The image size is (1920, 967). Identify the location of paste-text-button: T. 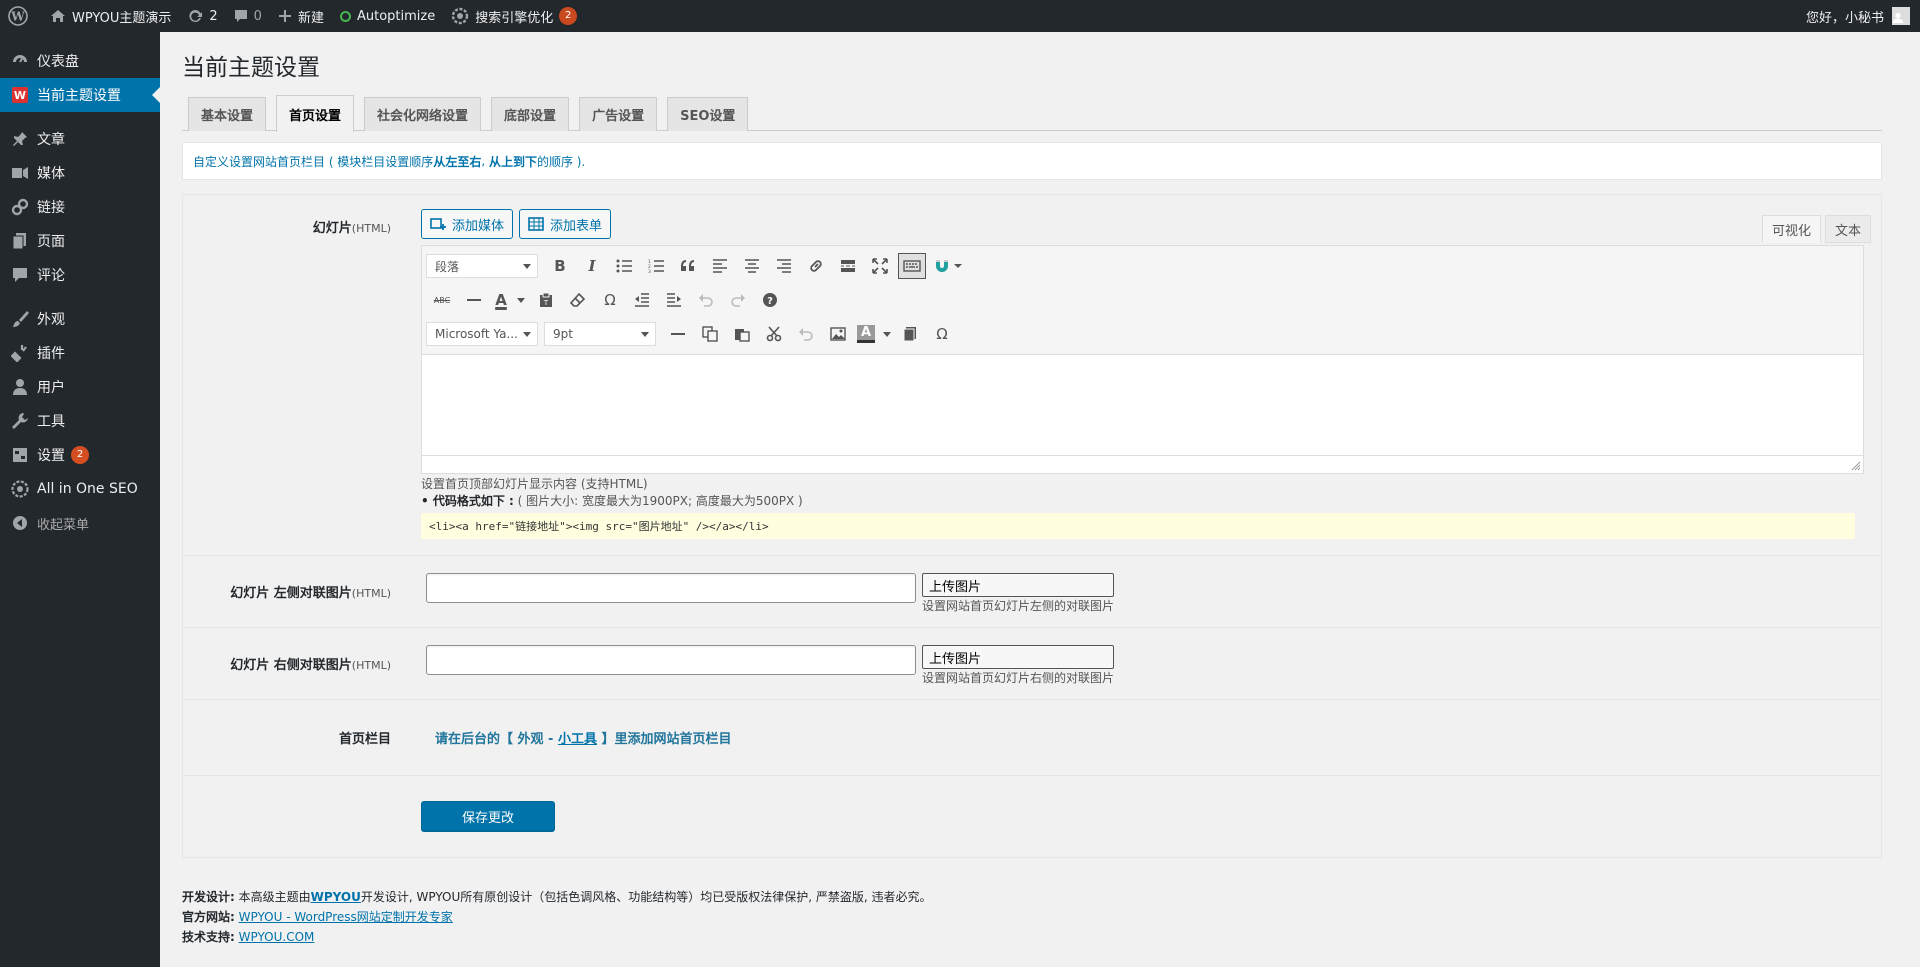
(546, 300).